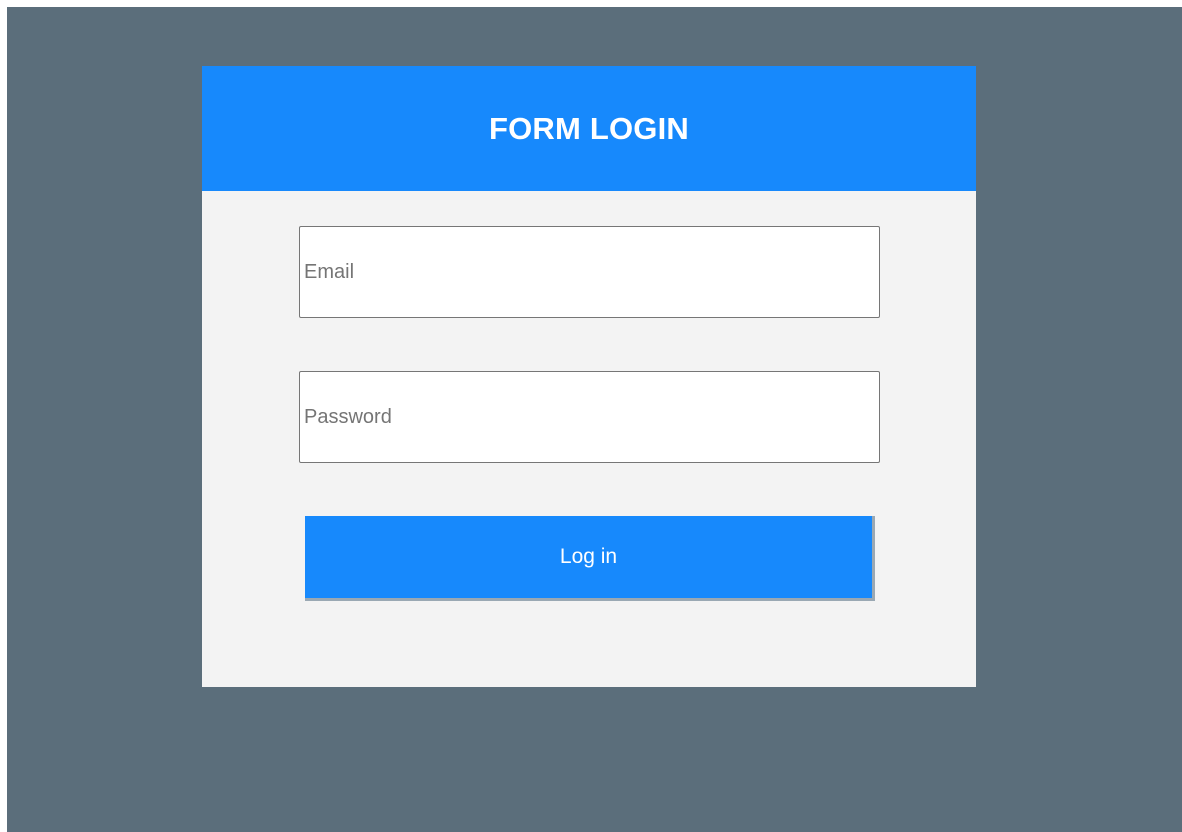 Image resolution: width=1182 pixels, height=832 pixels. I want to click on email-field, so click(589, 272).